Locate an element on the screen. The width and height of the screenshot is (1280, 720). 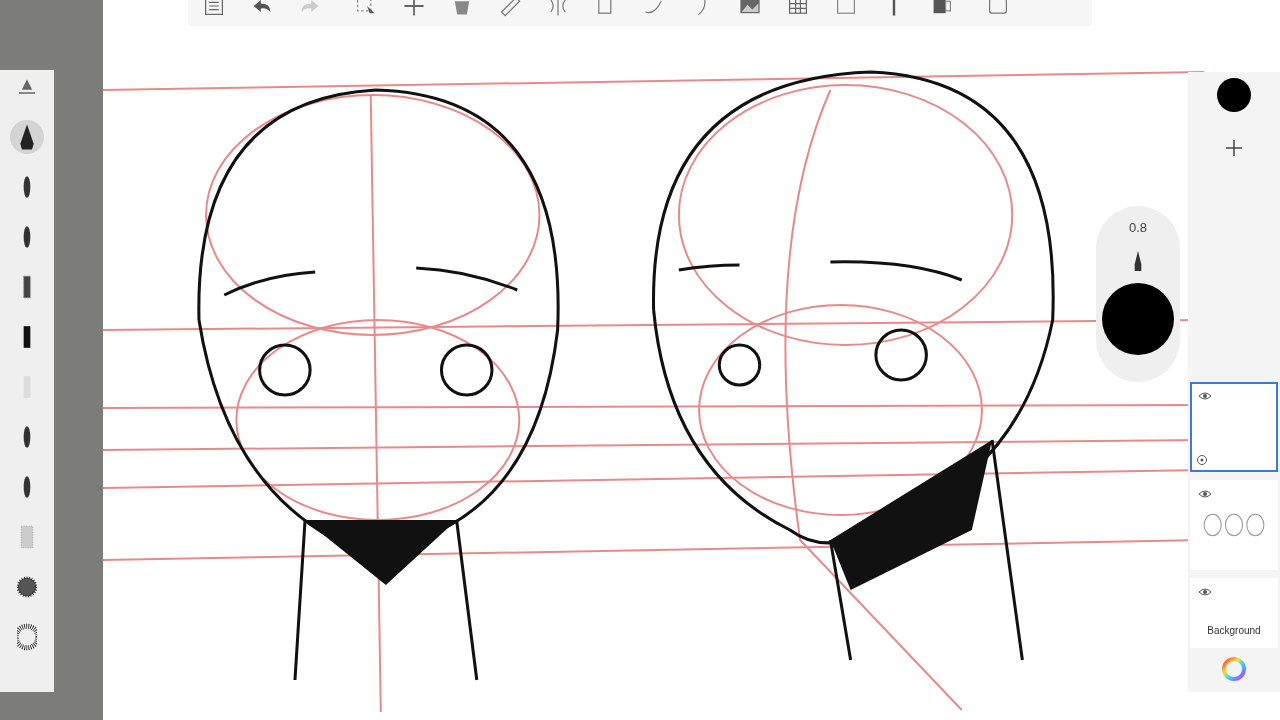
color-wheel-icon is located at coordinates (1234, 669).